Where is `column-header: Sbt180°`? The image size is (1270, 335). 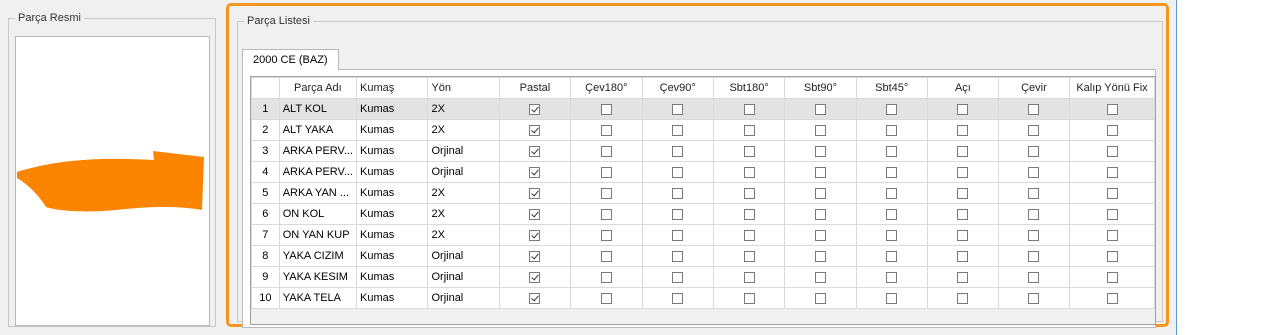
column-header: Sbt180° is located at coordinates (749, 88).